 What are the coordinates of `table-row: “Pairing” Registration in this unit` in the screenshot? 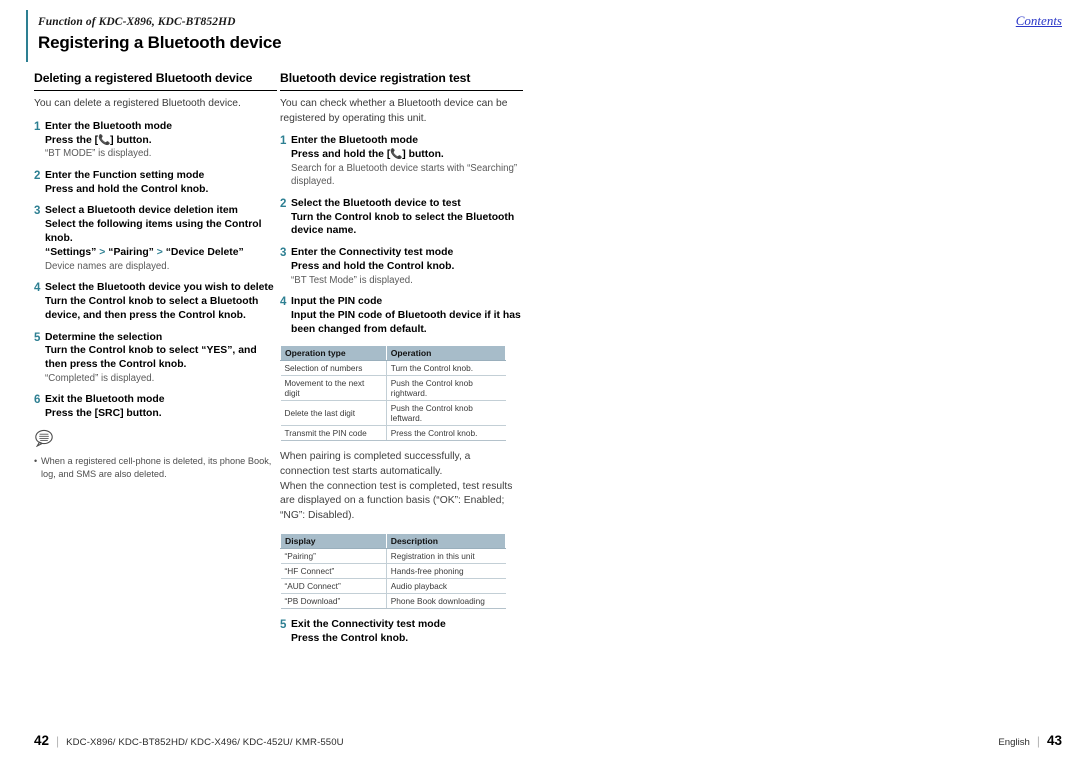 It's located at (393, 556).